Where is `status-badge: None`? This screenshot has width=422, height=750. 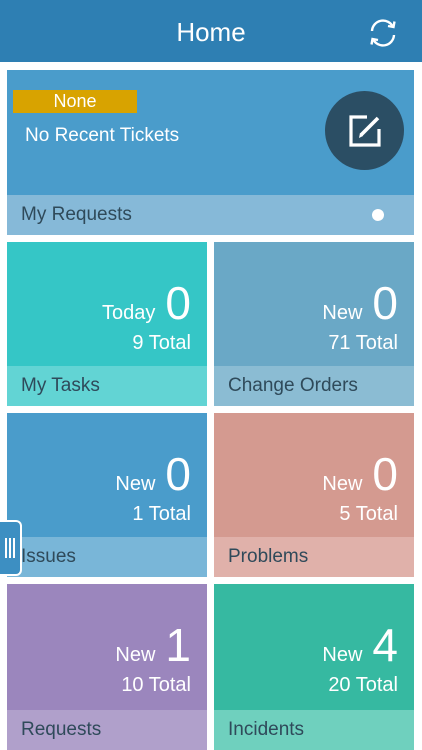
status-badge: None is located at coordinates (75, 101).